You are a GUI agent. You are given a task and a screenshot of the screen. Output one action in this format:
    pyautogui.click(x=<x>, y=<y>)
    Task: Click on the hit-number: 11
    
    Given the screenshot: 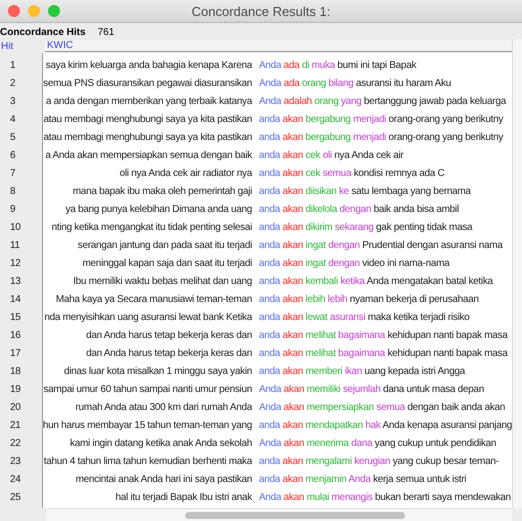 What is the action you would take?
    pyautogui.click(x=15, y=245)
    